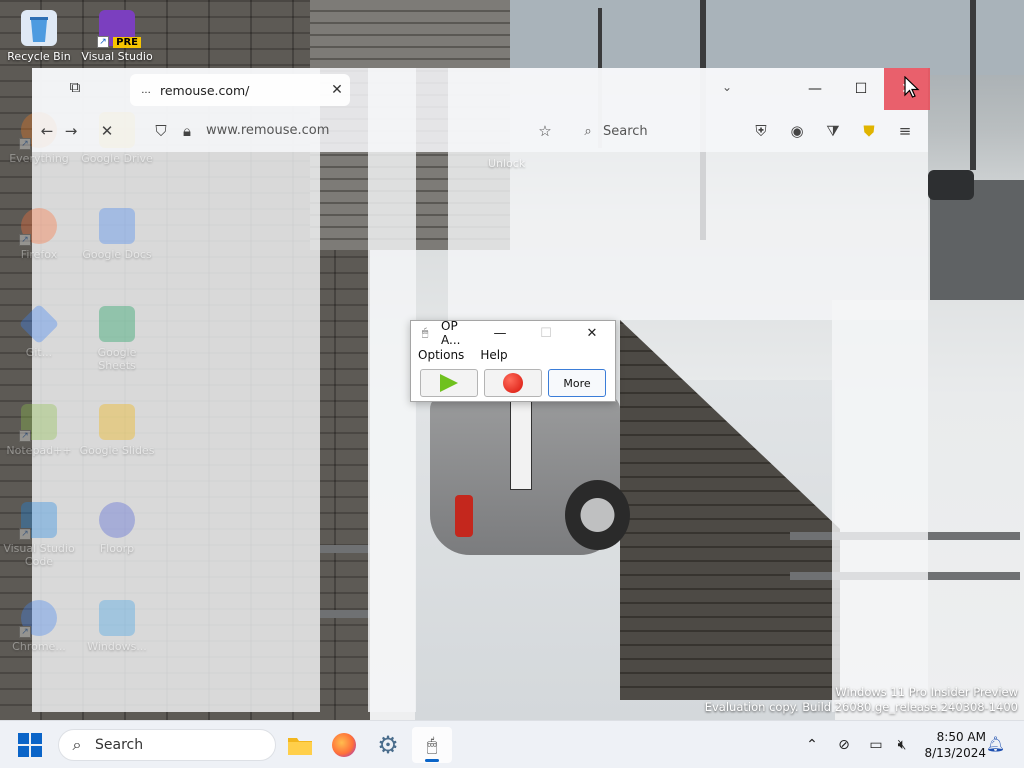 The image size is (1024, 768). Describe the element at coordinates (117, 450) in the screenshot. I see `desktop-icon-label: Google Slides` at that location.